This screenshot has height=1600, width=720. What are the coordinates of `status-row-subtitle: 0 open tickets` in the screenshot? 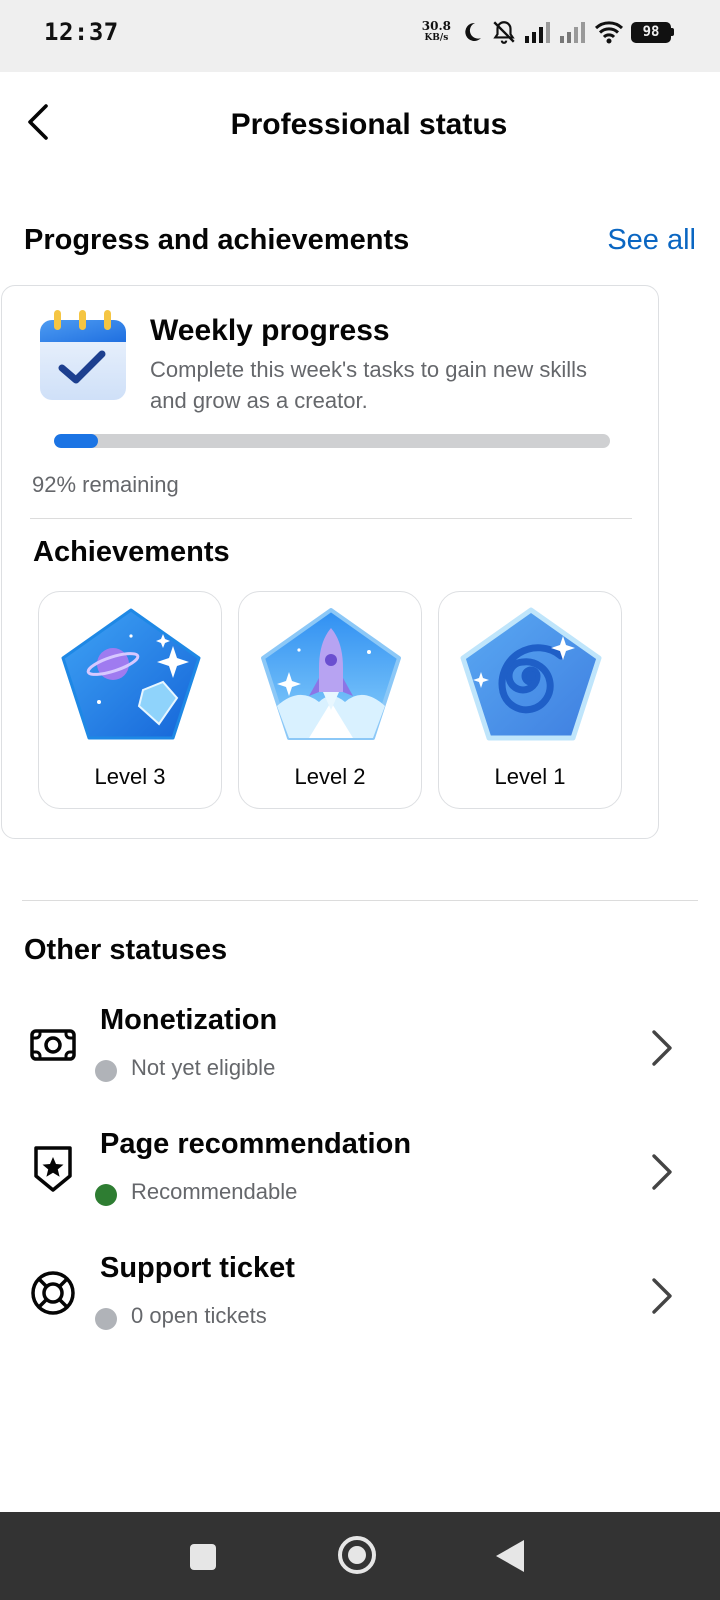 It's located at (199, 1315).